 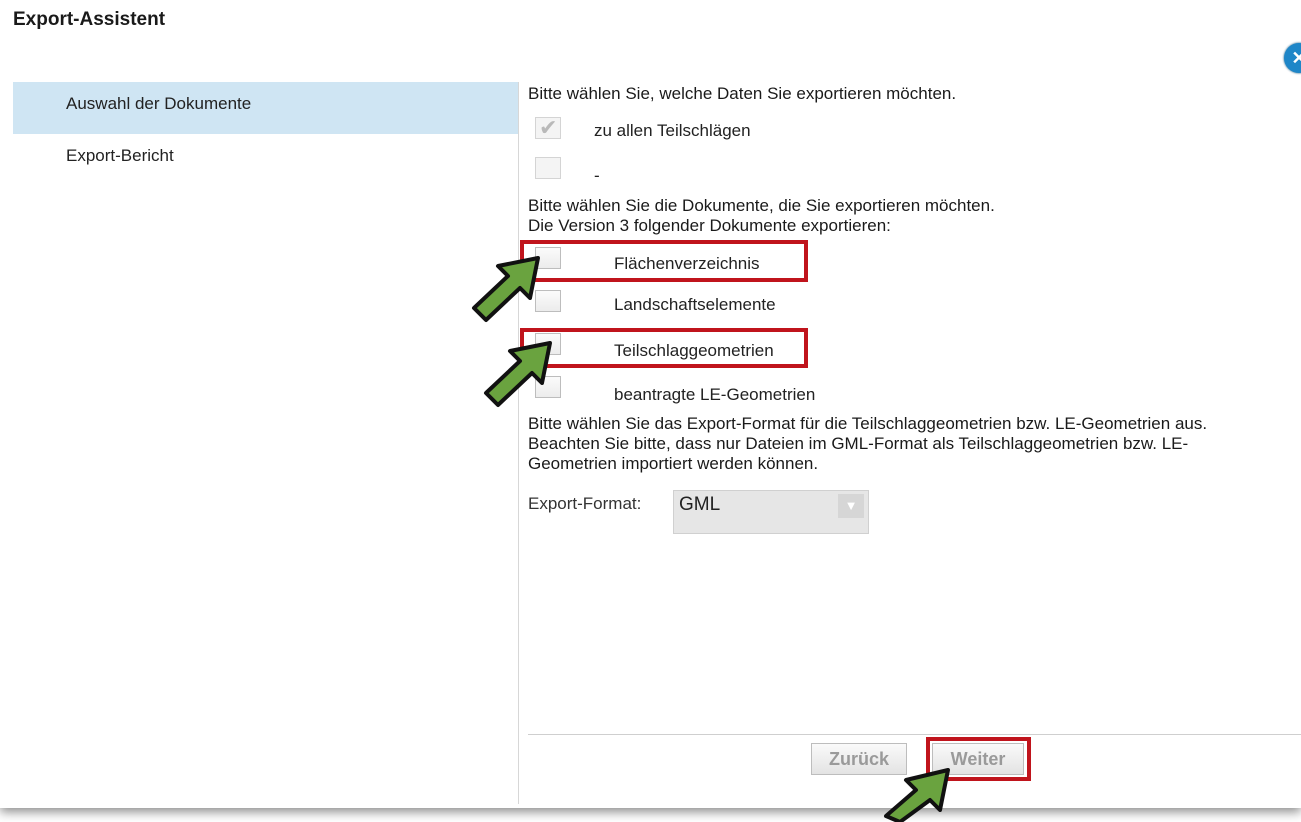 What do you see at coordinates (771, 512) in the screenshot?
I see `export-format-select: GML ▼` at bounding box center [771, 512].